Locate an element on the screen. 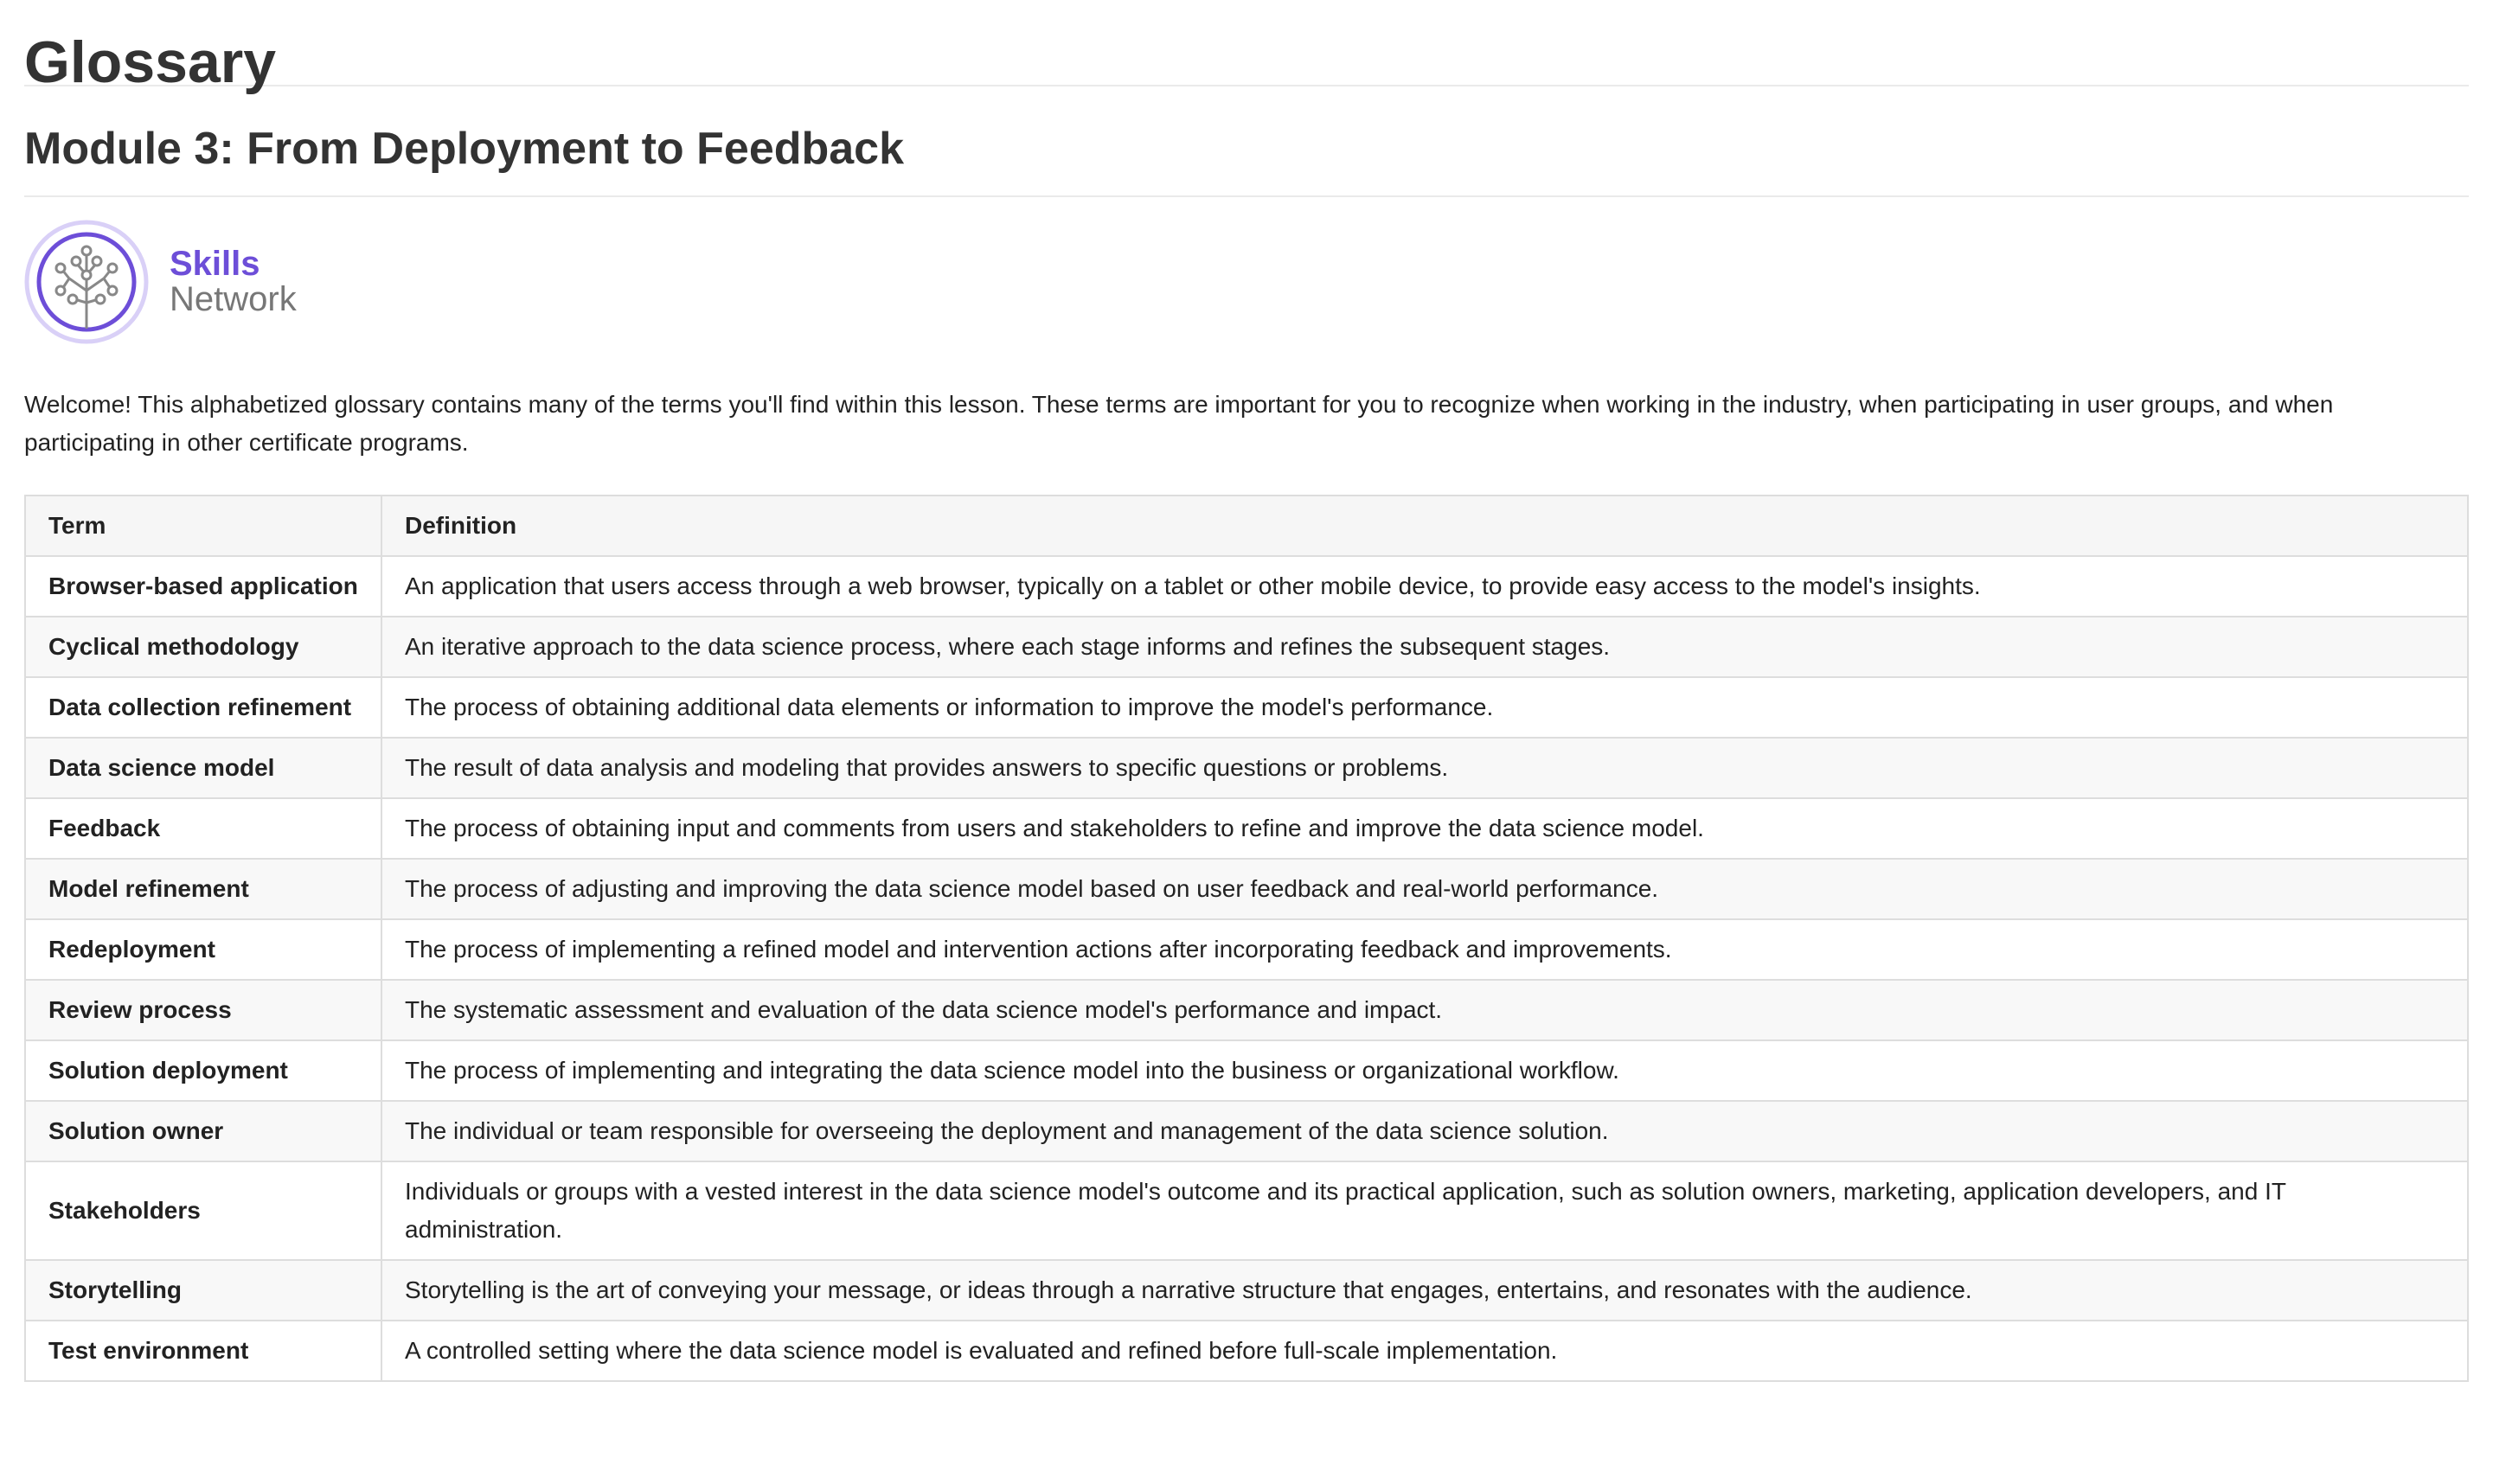 The width and height of the screenshot is (2493, 1484). table-header-row: Term Definition is located at coordinates (1246, 526).